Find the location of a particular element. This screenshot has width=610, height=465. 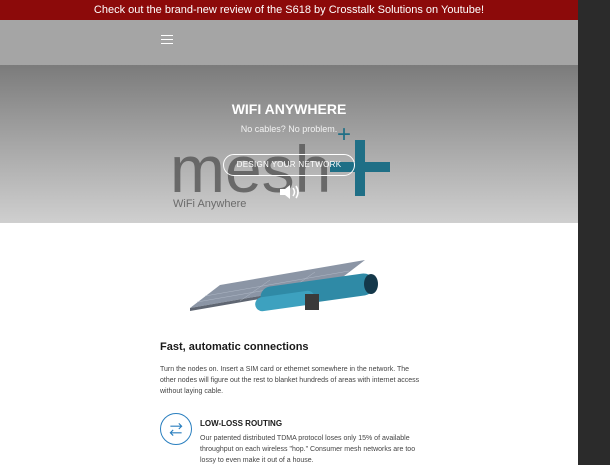

right-side-panel is located at coordinates (594, 232).